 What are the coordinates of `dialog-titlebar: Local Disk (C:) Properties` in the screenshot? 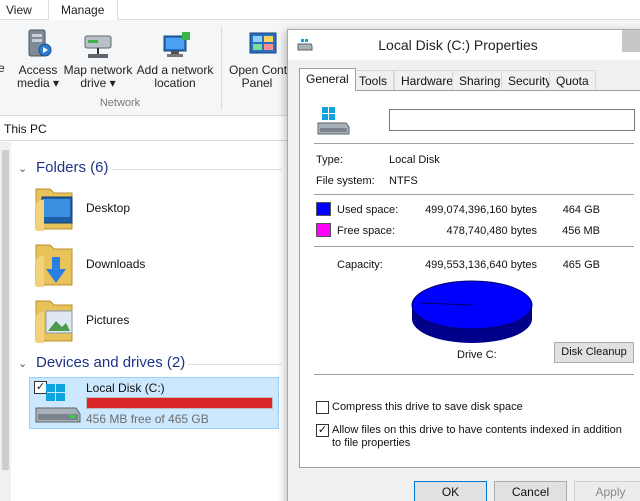 It's located at (464, 45).